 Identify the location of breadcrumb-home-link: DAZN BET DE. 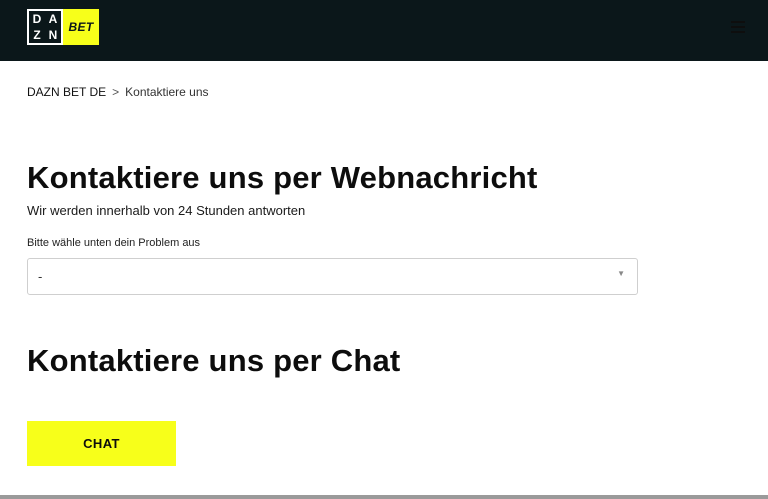
(66, 92).